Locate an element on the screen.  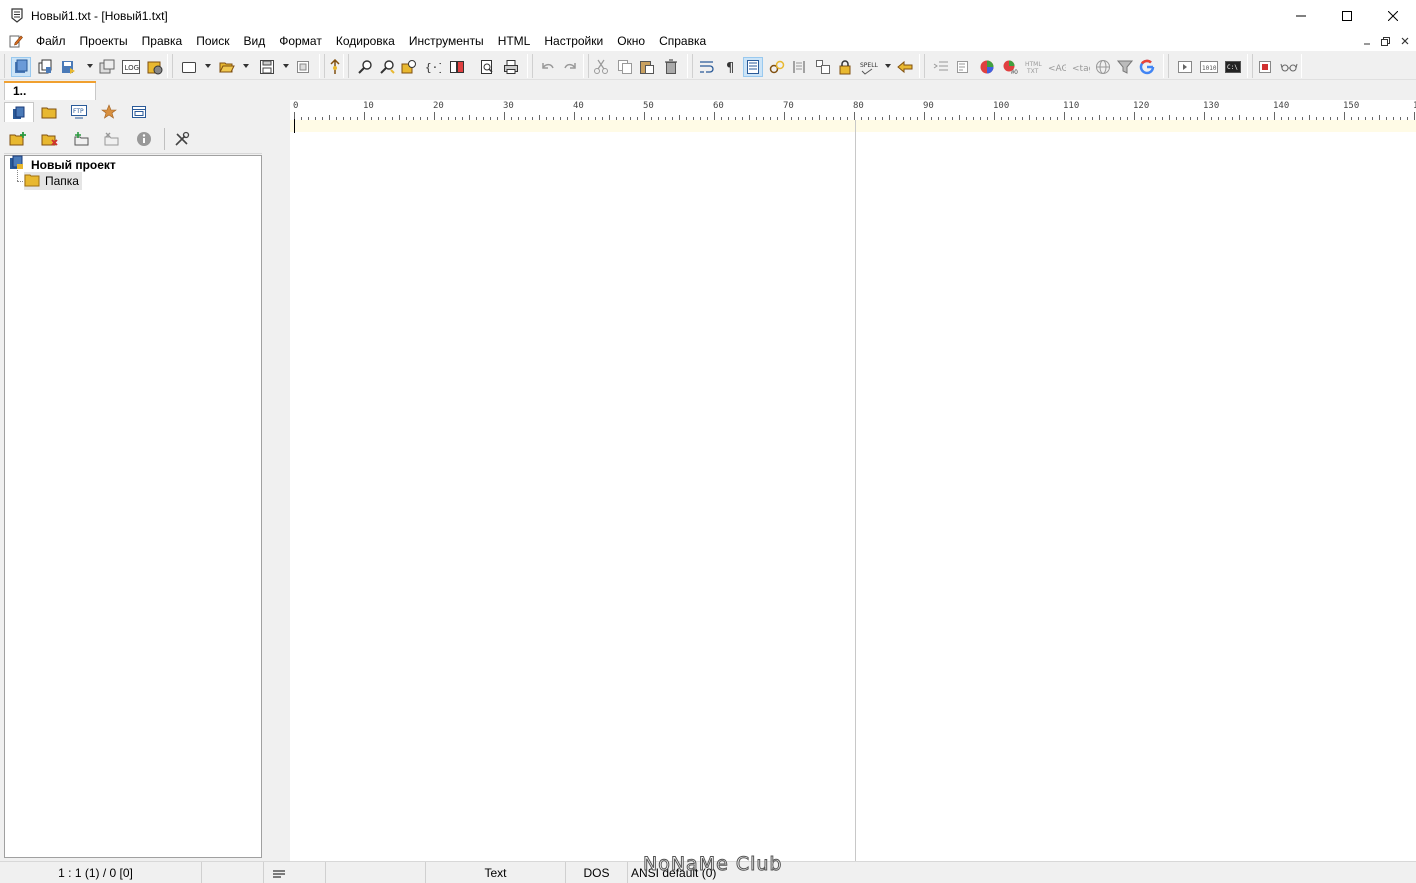
menu-encoding: Кодировка is located at coordinates (365, 41).